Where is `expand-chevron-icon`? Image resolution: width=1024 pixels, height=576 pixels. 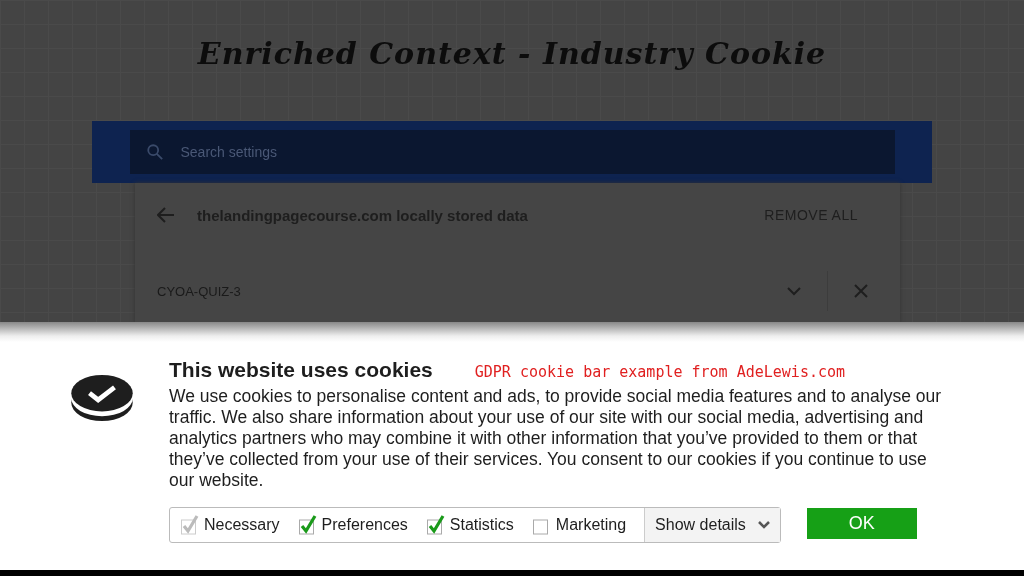 expand-chevron-icon is located at coordinates (794, 291).